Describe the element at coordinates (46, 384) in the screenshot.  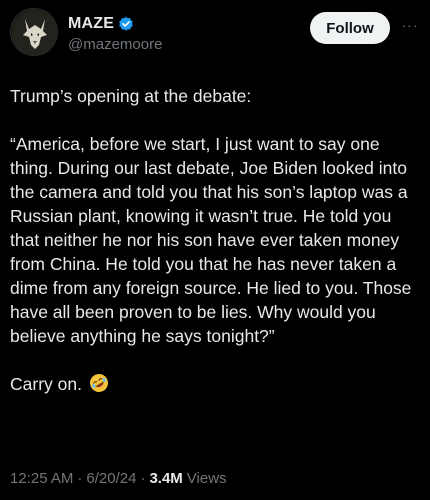
I see `tweet-closing: Carry on.` at that location.